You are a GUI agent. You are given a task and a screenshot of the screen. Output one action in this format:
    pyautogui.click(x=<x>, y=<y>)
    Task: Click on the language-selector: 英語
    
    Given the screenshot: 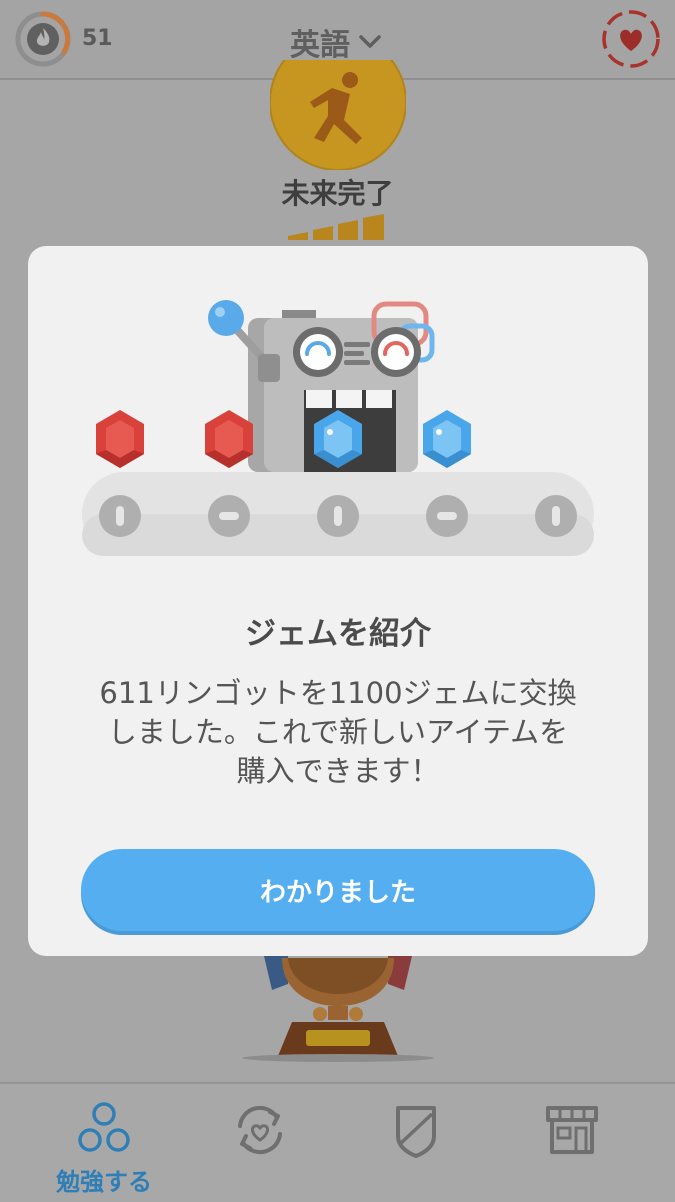 What is the action you would take?
    pyautogui.click(x=336, y=42)
    